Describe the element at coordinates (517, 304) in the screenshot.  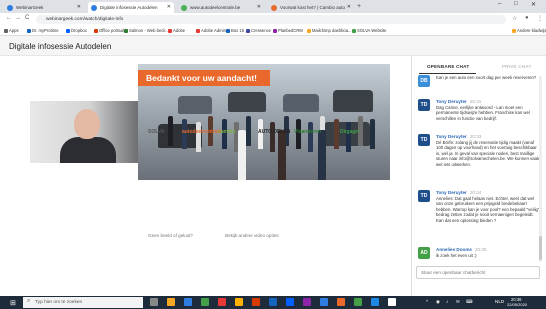
I see `tray-date: 22/05/2020` at that location.